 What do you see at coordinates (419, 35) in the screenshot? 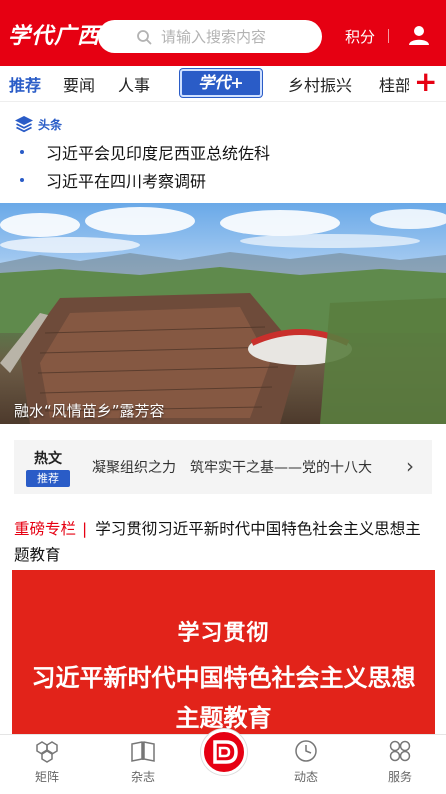
I see `user-icon` at bounding box center [419, 35].